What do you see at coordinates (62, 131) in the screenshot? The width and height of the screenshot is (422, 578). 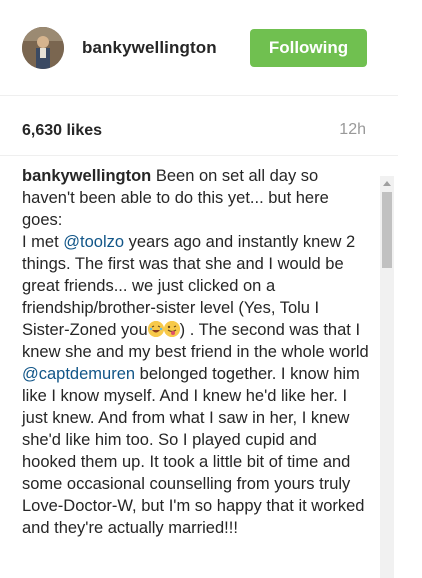 I see `likes-count: 6,630 likes` at bounding box center [62, 131].